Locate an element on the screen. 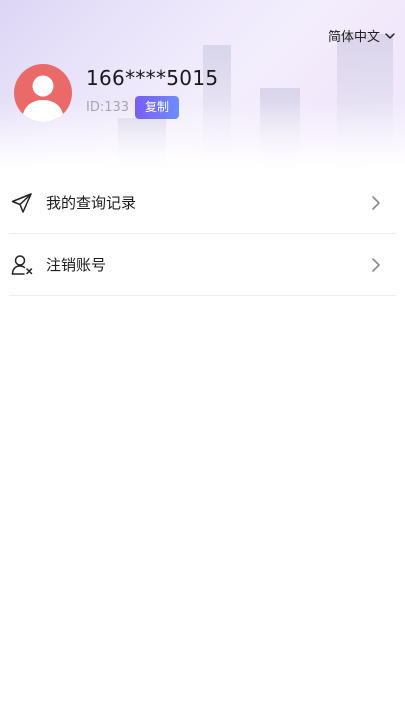 Image resolution: width=405 pixels, height=720 pixels. chevron-down-icon is located at coordinates (390, 35).